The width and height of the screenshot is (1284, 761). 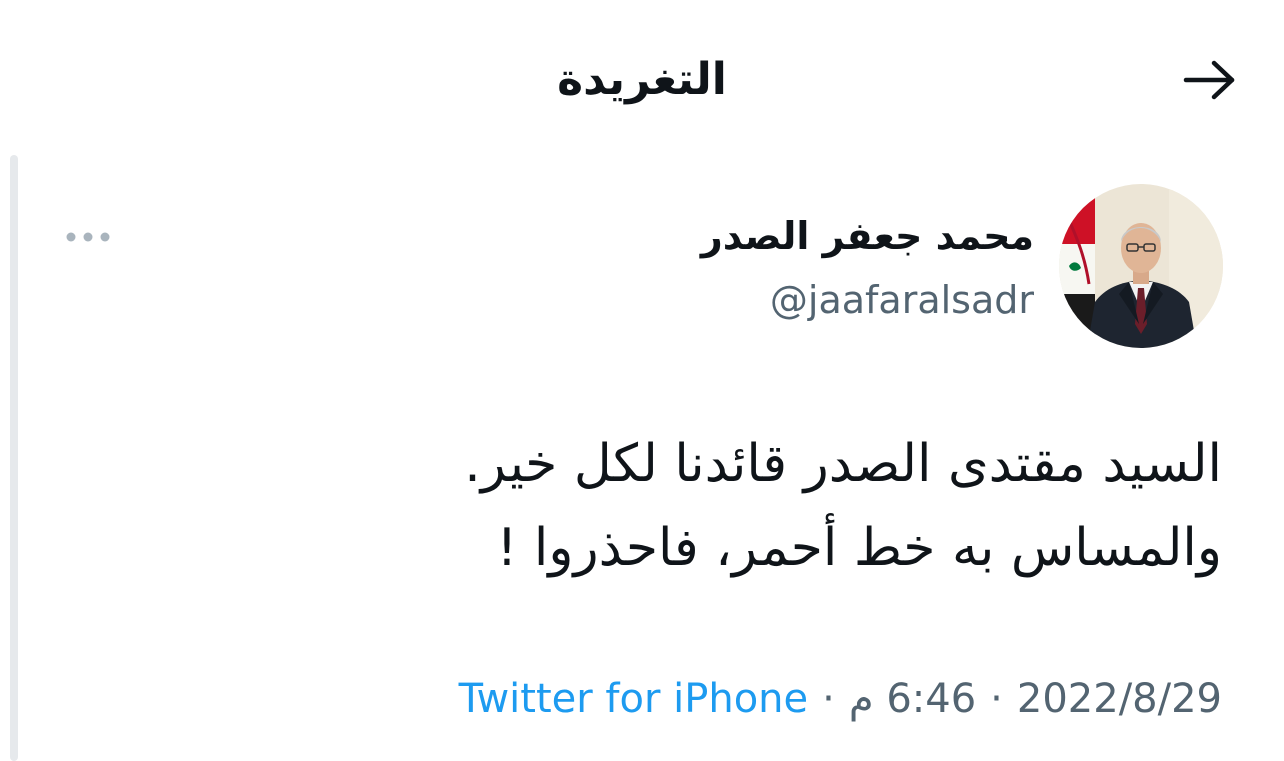 I want to click on page-title: التغريدة, so click(x=642, y=79).